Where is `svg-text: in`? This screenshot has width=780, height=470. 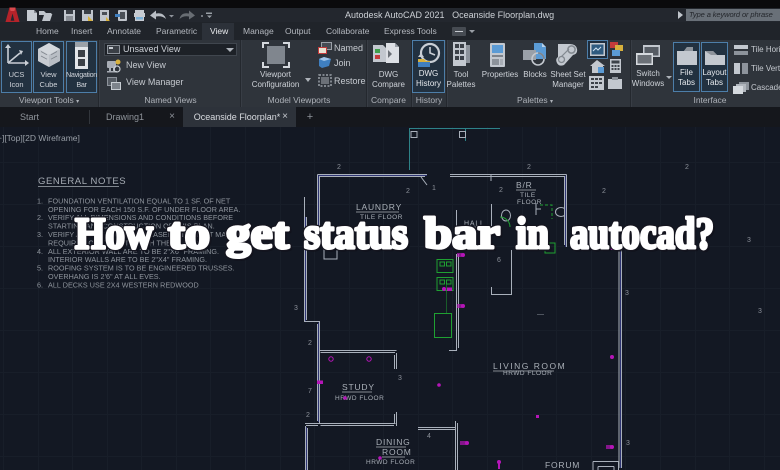 svg-text: in is located at coordinates (532, 233).